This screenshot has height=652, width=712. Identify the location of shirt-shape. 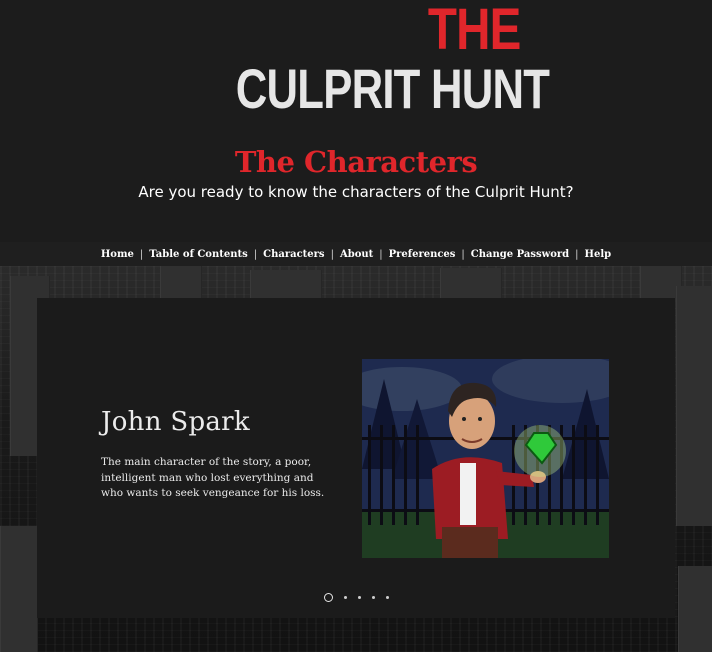
(468, 494).